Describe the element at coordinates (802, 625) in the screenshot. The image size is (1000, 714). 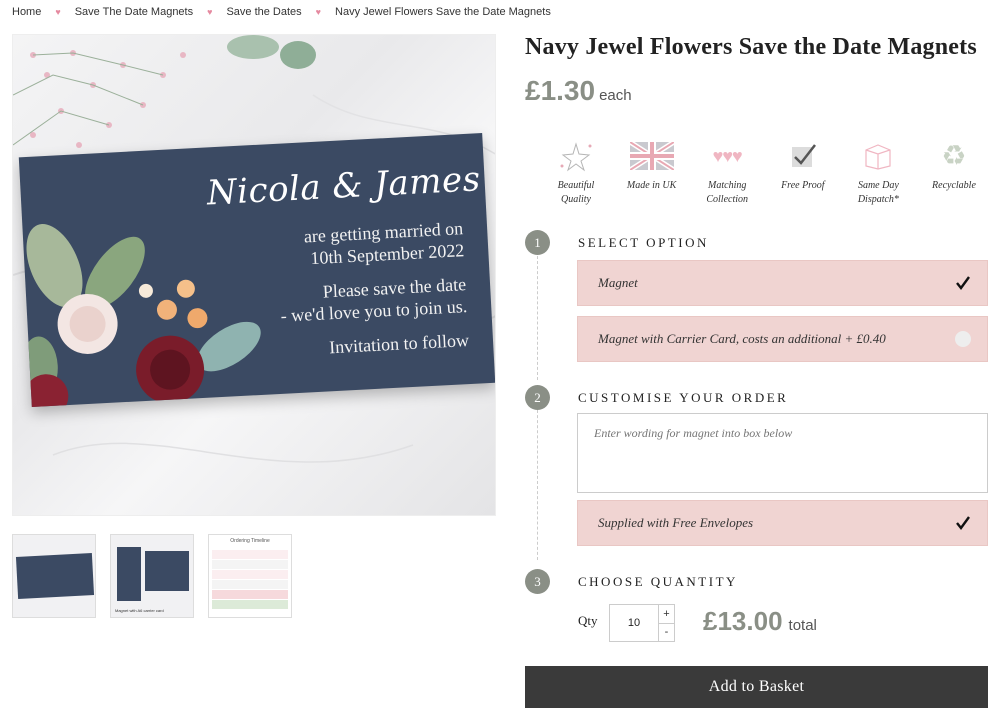
I see `total-price-suffix: total` at that location.